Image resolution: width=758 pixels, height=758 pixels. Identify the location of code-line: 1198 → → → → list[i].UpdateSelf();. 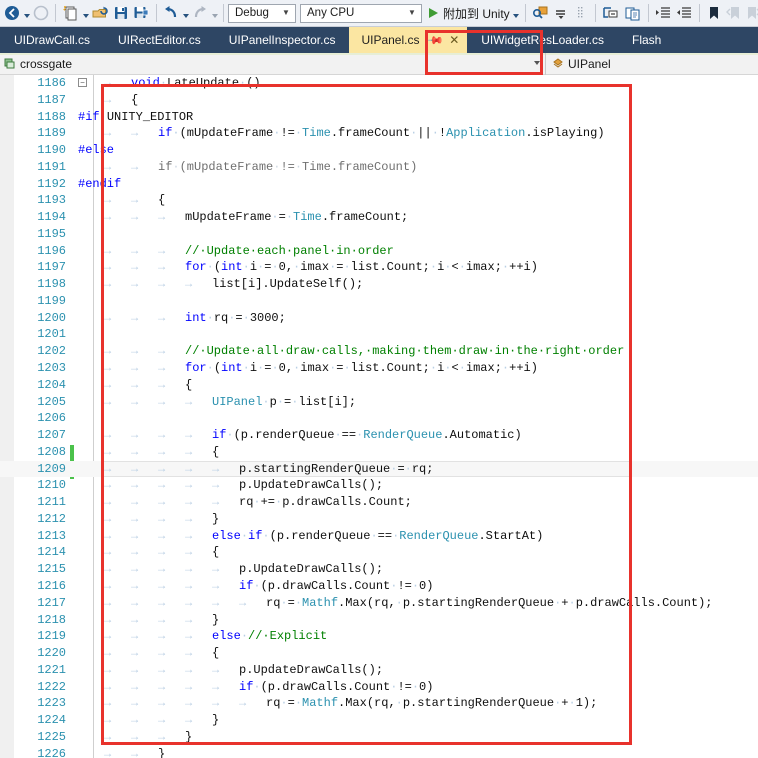
(379, 284).